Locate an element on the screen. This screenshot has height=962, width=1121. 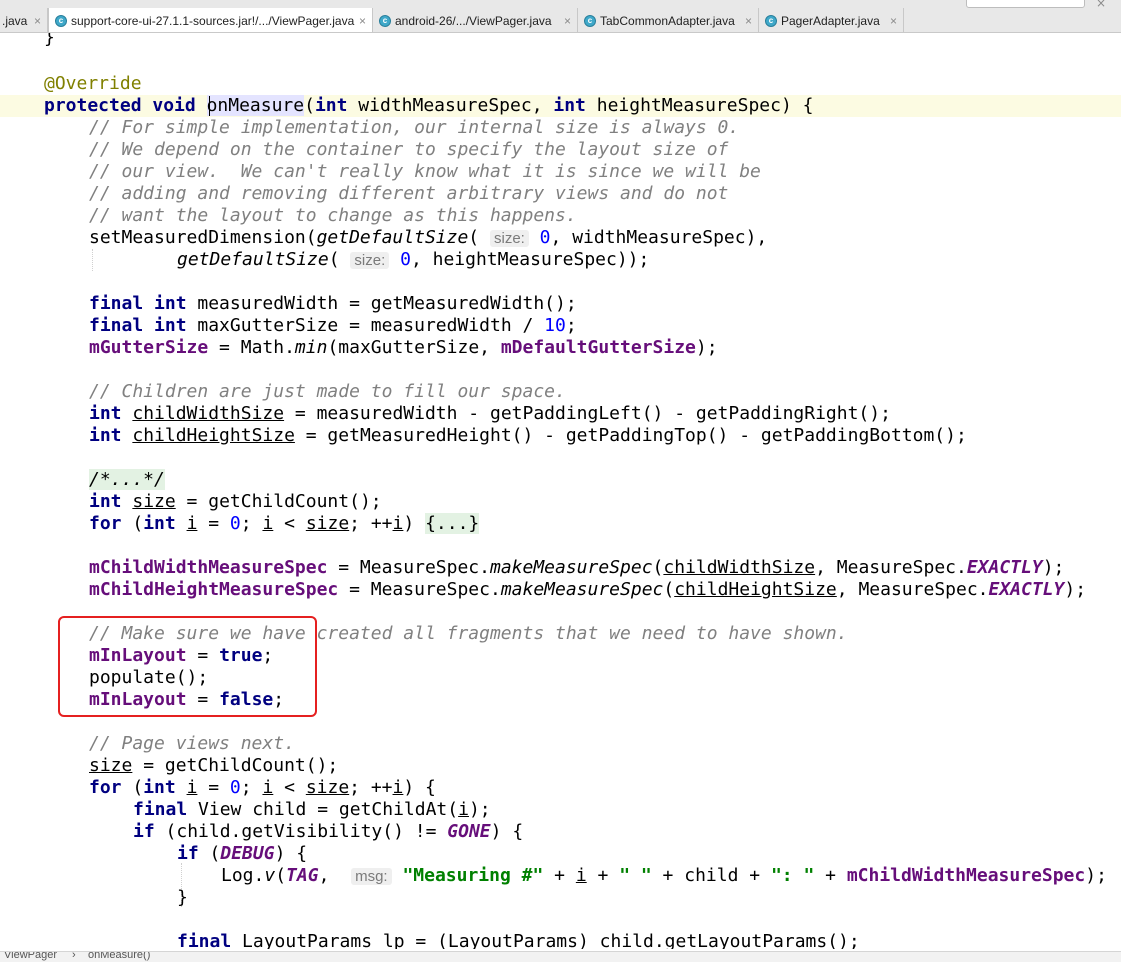
breadcrumb: ViewPager › onMeasure() is located at coordinates (560, 956).